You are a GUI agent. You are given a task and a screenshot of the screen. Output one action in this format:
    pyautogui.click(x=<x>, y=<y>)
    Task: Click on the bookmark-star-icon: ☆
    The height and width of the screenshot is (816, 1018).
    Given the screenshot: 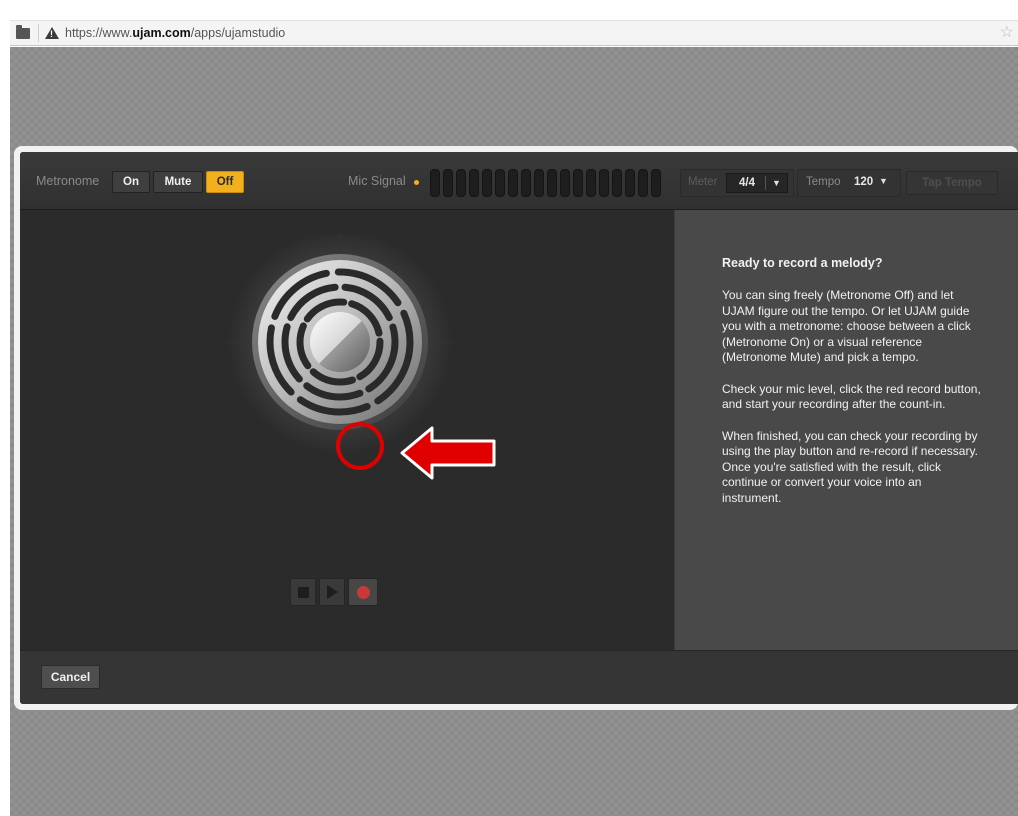 What is the action you would take?
    pyautogui.click(x=1007, y=33)
    